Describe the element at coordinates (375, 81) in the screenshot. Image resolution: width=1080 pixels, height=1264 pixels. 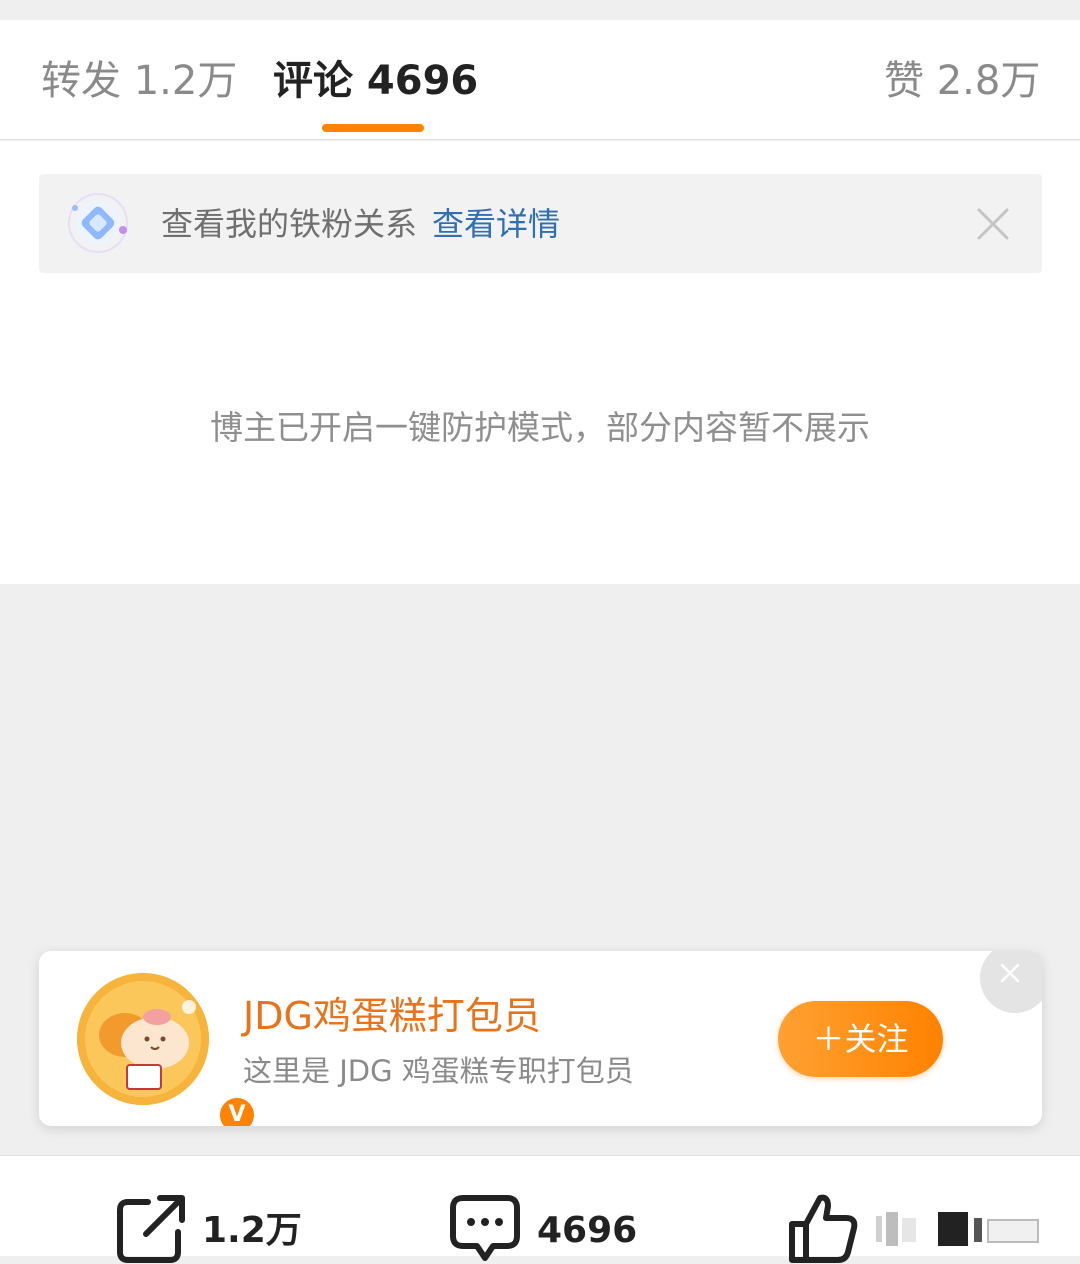
I see `tab-comment: 评论 4696` at that location.